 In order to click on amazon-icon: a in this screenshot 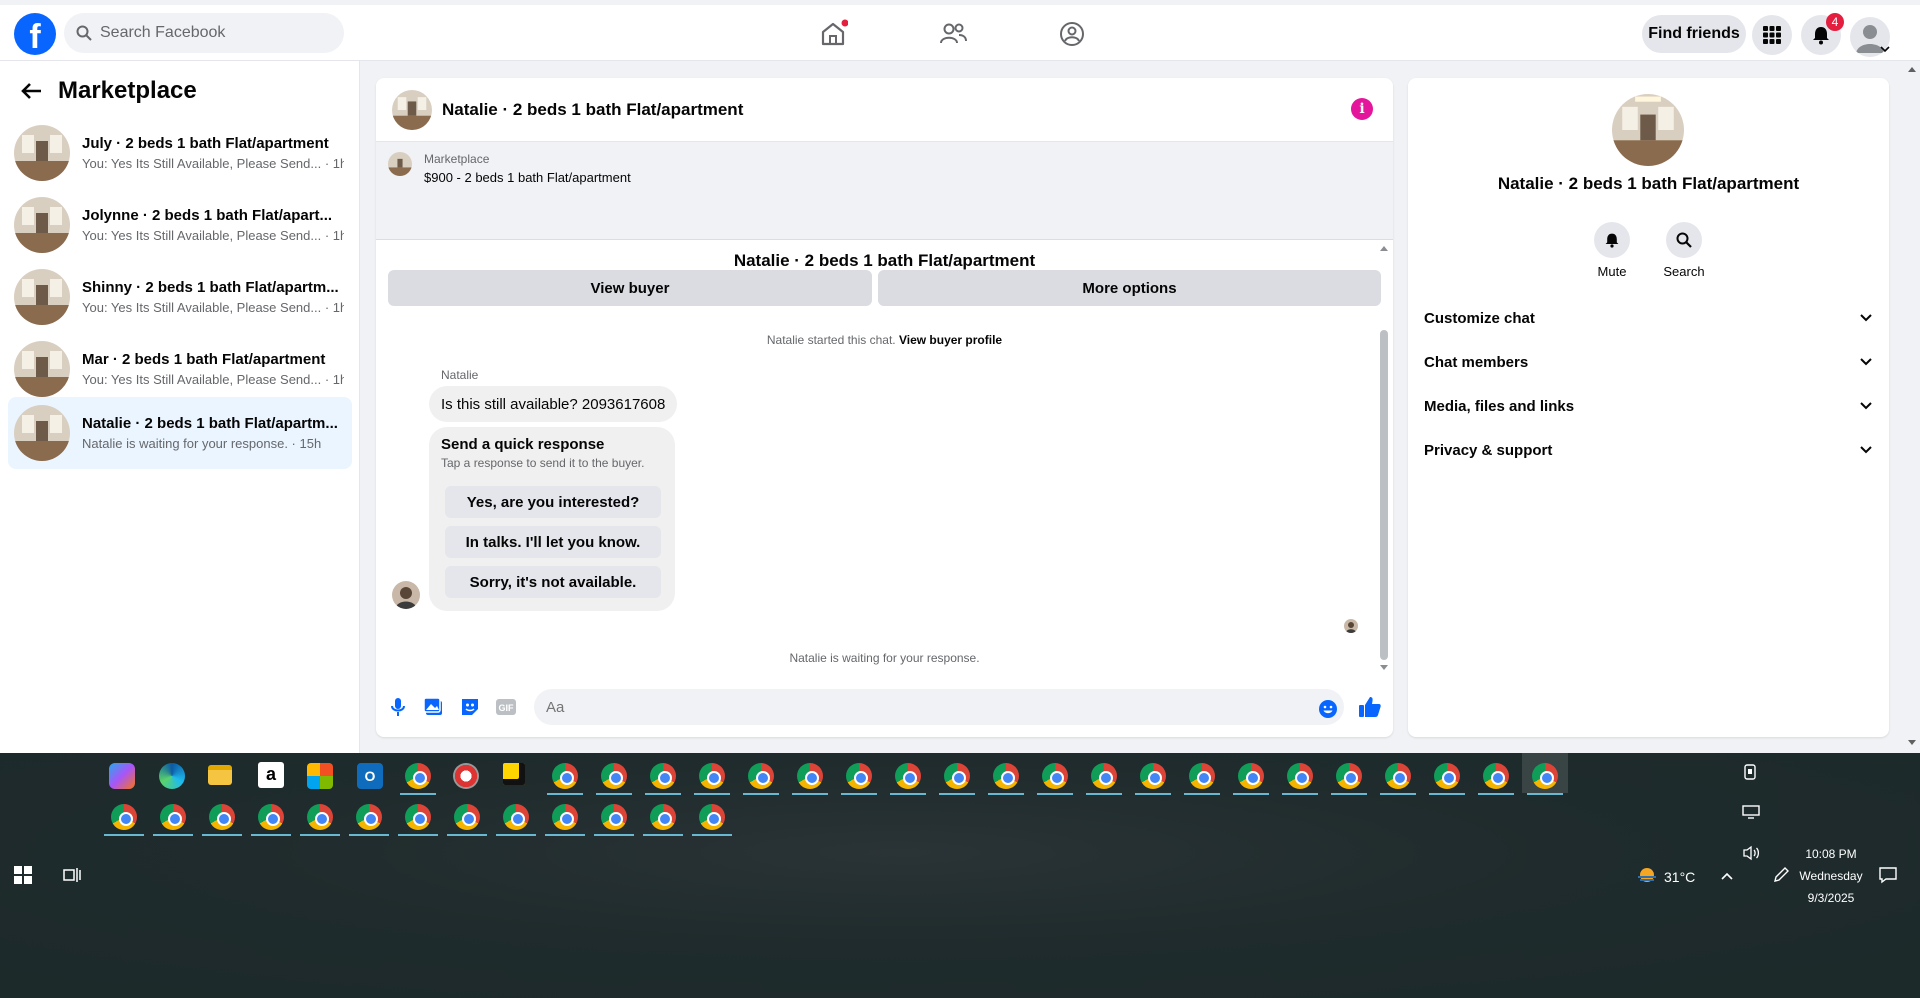, I will do `click(271, 775)`.